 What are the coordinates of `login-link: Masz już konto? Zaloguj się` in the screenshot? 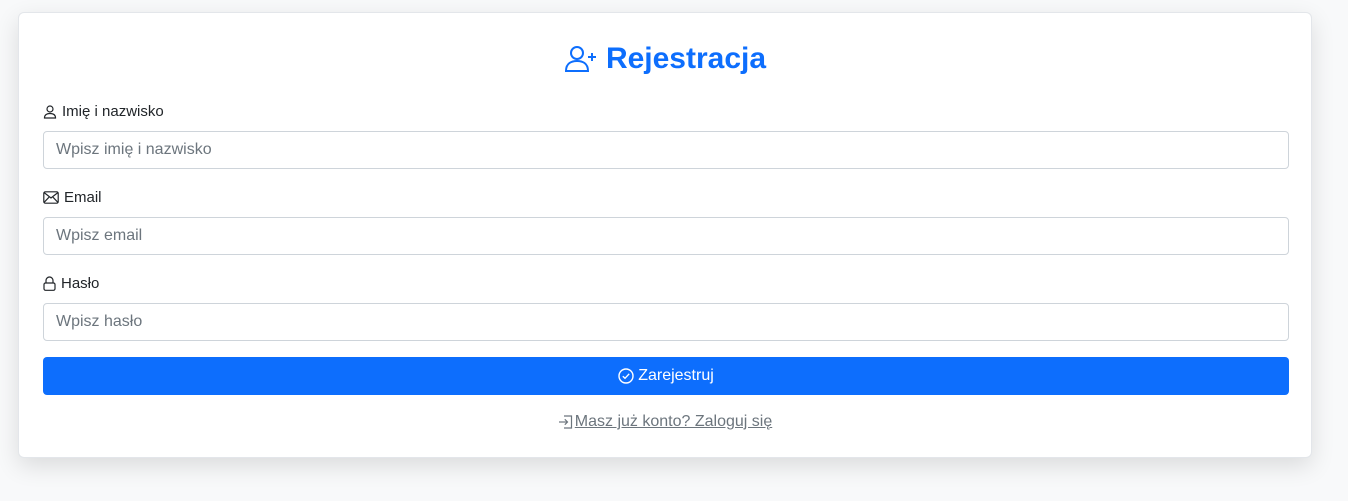 It's located at (665, 422).